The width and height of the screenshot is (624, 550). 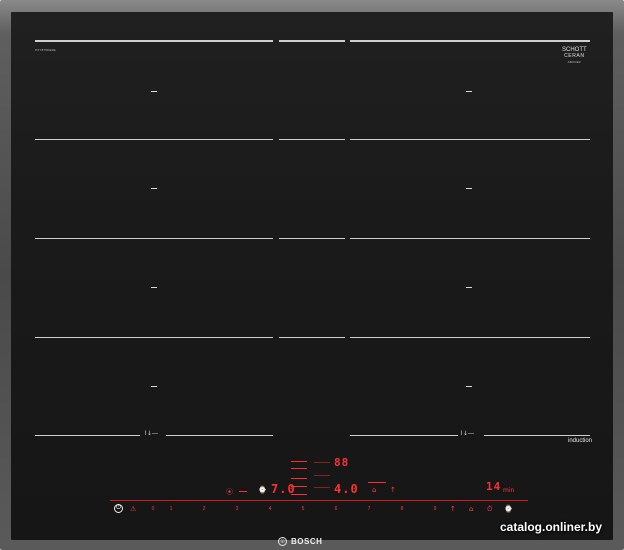 What do you see at coordinates (307, 541) in the screenshot?
I see `brand-name: BOSCH` at bounding box center [307, 541].